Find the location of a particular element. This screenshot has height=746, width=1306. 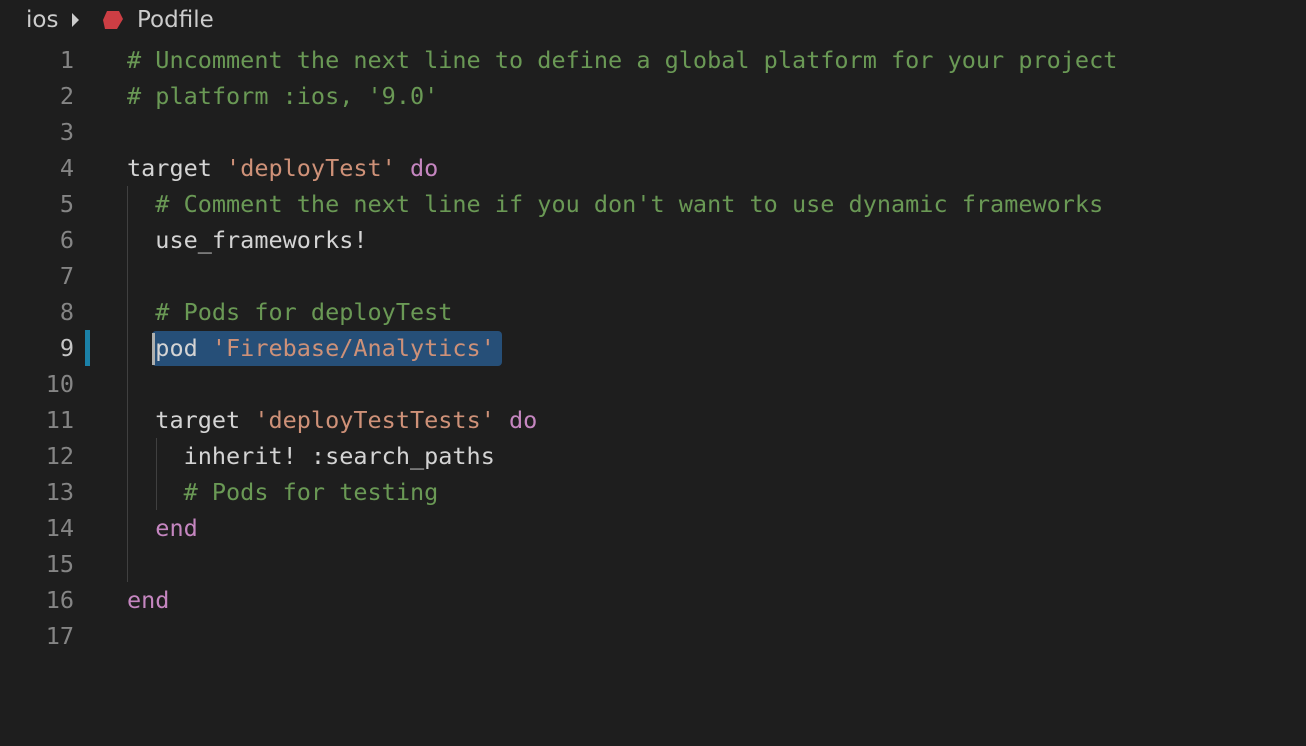

line-number: 9 is located at coordinates (66, 348).